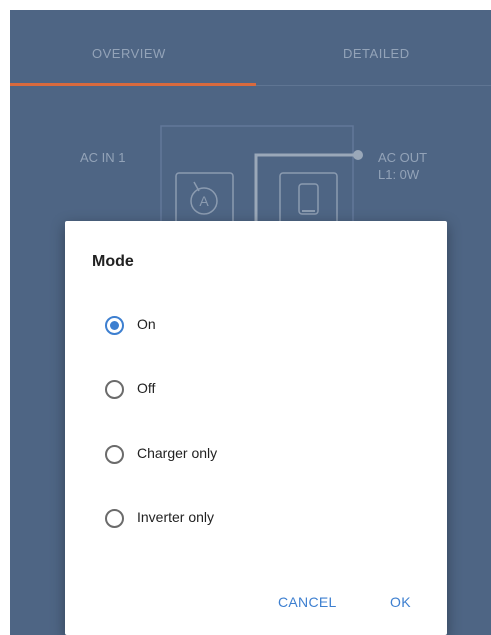  I want to click on mode-option-on: On, so click(243, 325).